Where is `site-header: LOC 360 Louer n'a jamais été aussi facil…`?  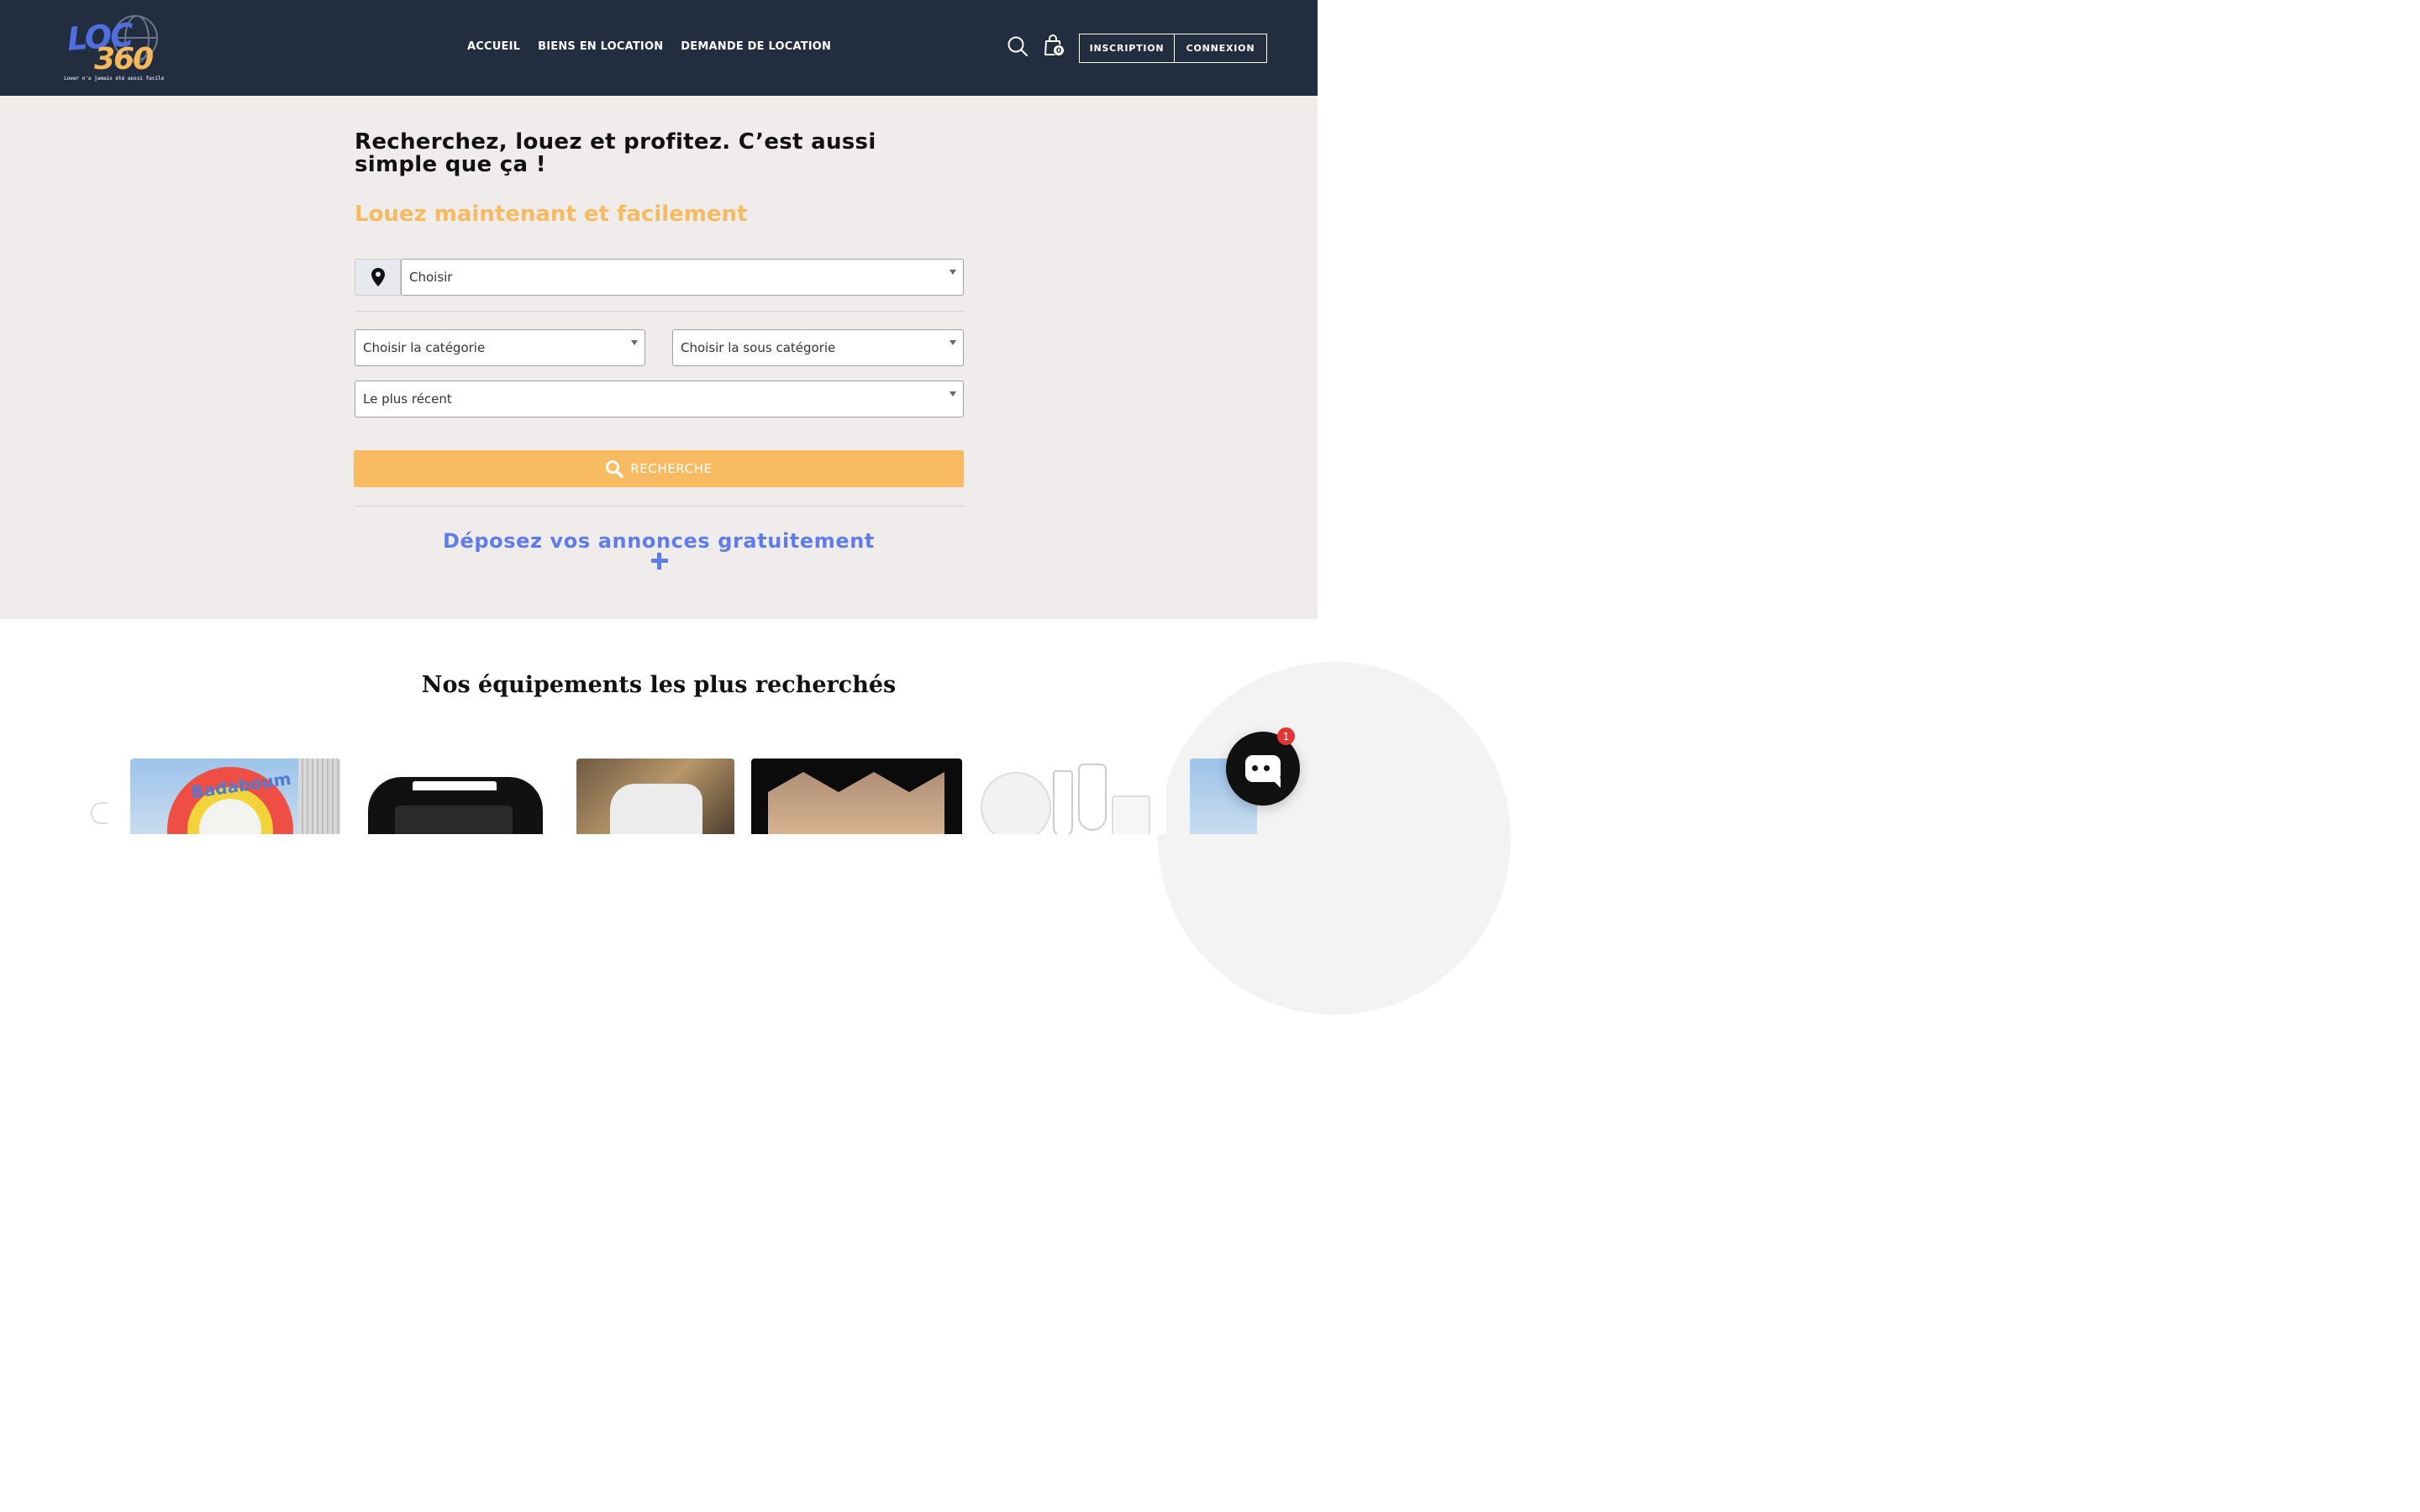 site-header: LOC 360 Louer n'a jamais été aussi facil… is located at coordinates (659, 48).